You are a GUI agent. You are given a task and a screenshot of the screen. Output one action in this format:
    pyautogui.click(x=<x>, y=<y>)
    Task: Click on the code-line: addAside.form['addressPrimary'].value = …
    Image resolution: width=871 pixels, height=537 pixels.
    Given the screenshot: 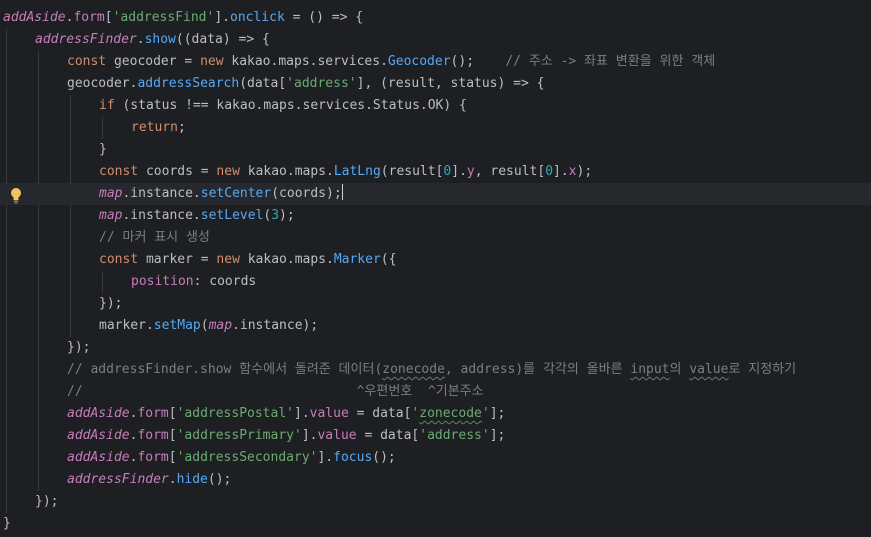 What is the action you would take?
    pyautogui.click(x=435, y=436)
    